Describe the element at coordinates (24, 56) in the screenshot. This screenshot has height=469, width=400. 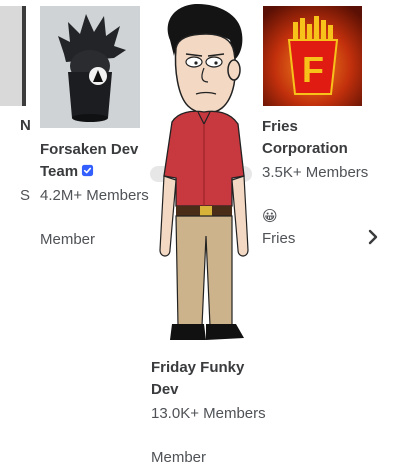
I see `thumbnail-edge` at that location.